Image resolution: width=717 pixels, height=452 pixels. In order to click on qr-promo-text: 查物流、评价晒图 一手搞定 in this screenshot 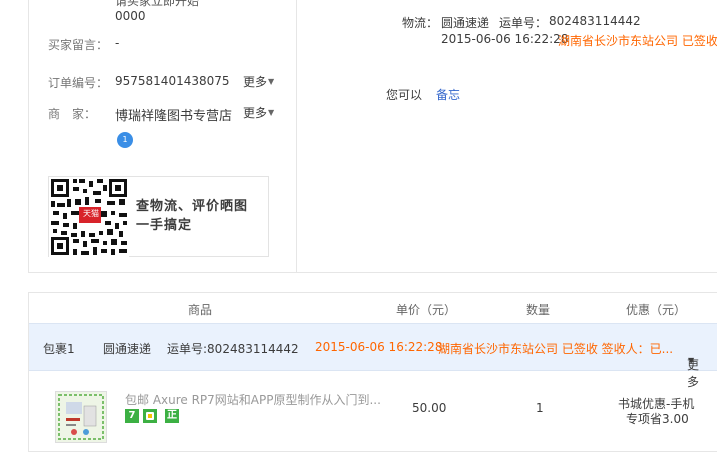, I will do `click(192, 216)`.